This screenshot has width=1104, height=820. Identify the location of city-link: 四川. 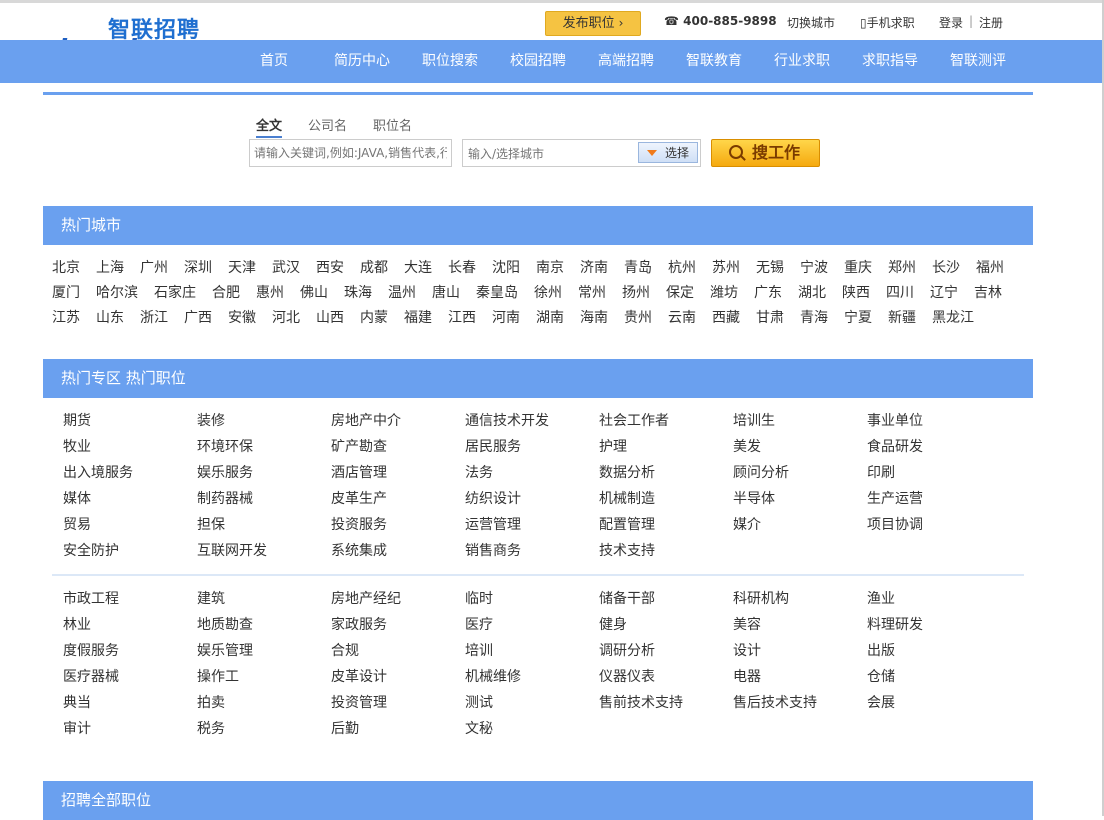
(900, 292).